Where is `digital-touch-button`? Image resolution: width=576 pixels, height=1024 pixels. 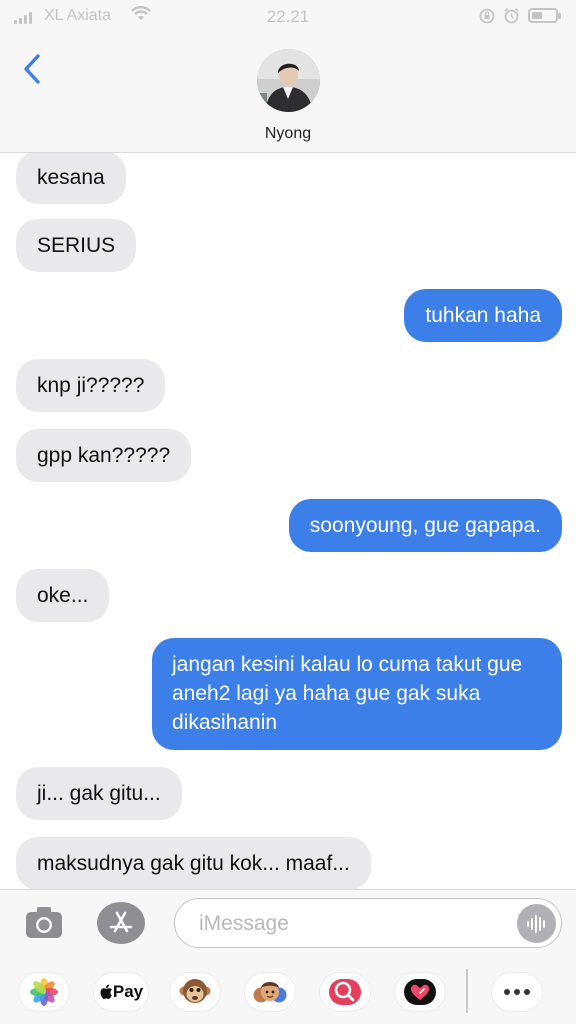
digital-touch-button is located at coordinates (420, 992).